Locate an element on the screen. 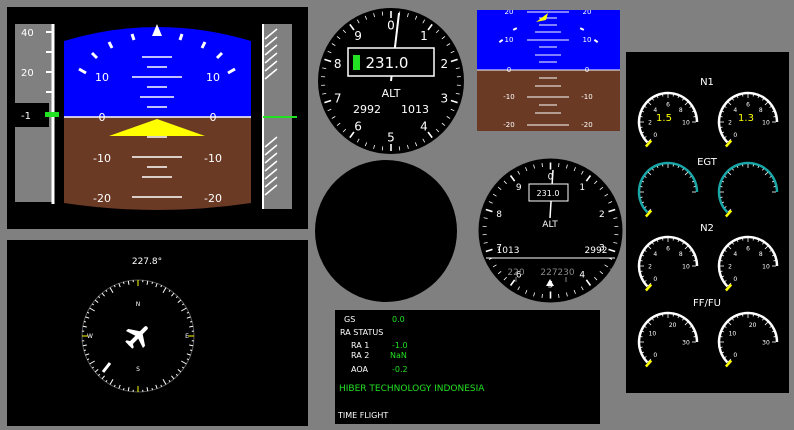  engine-gauge-scale-label: 4 is located at coordinates (655, 254).